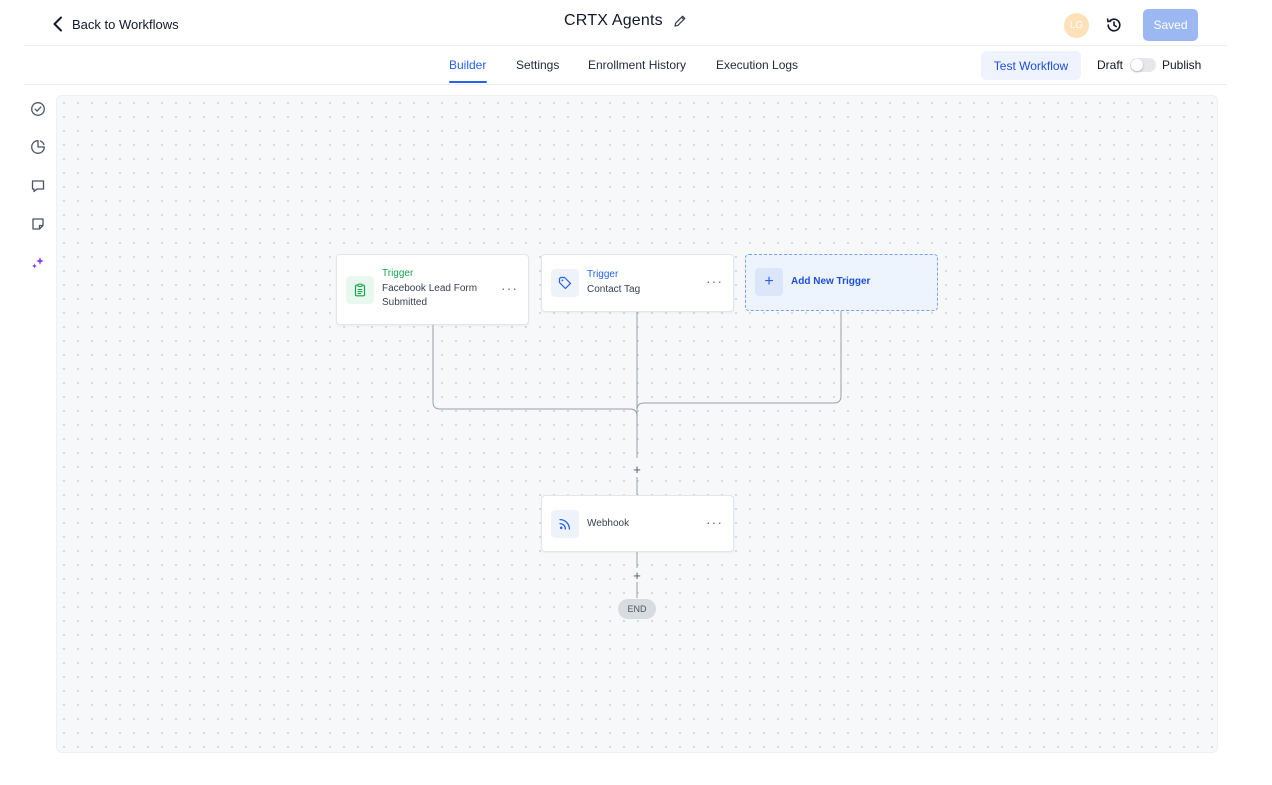  What do you see at coordinates (637, 283) in the screenshot?
I see `trigger-card-contact-tag: Trigger Contact Tag ···` at bounding box center [637, 283].